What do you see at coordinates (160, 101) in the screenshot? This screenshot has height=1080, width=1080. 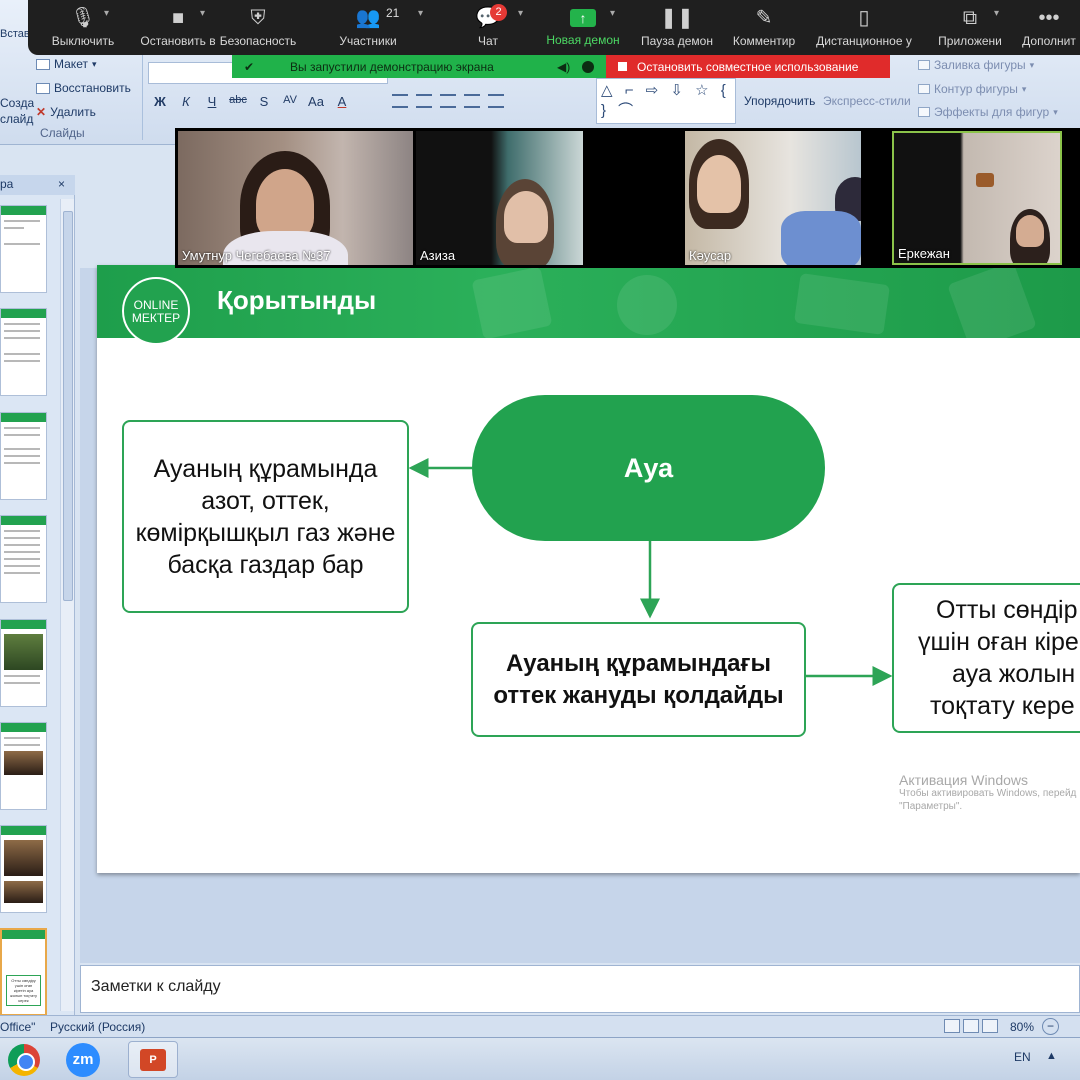 I see `bold-button: Ж` at bounding box center [160, 101].